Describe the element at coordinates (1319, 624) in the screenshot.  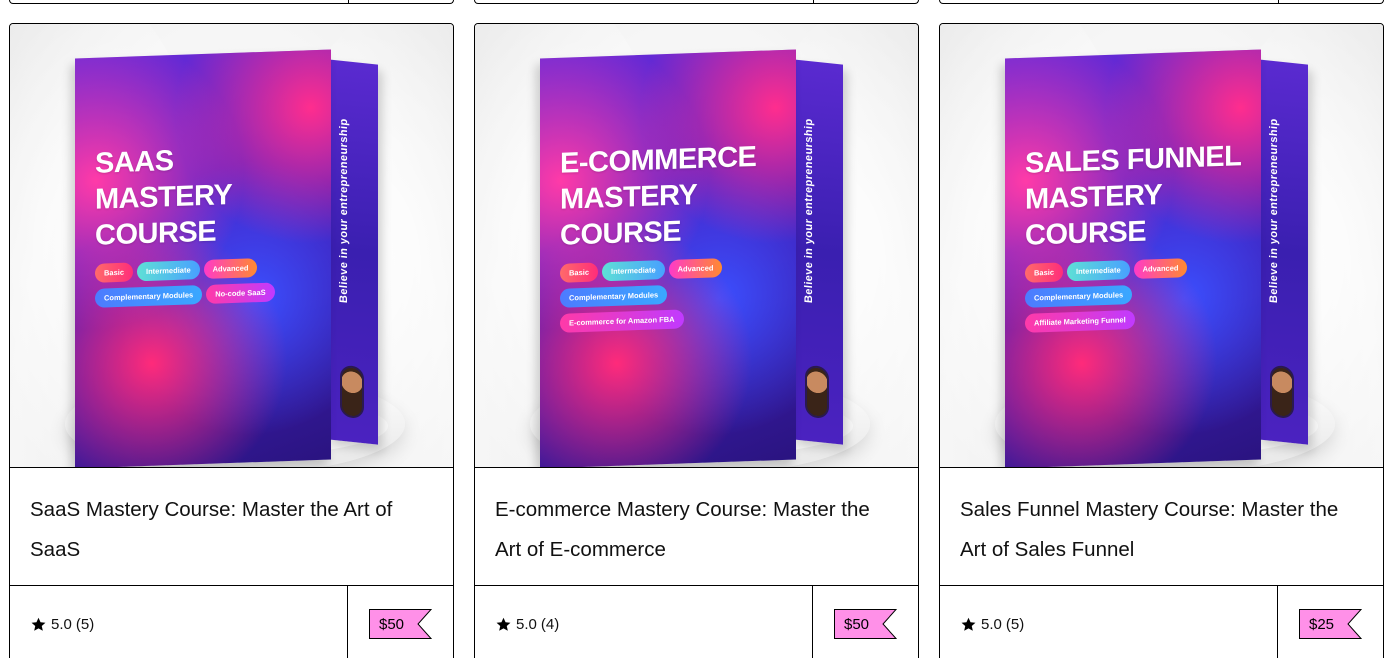
I see `price-label: $25` at that location.